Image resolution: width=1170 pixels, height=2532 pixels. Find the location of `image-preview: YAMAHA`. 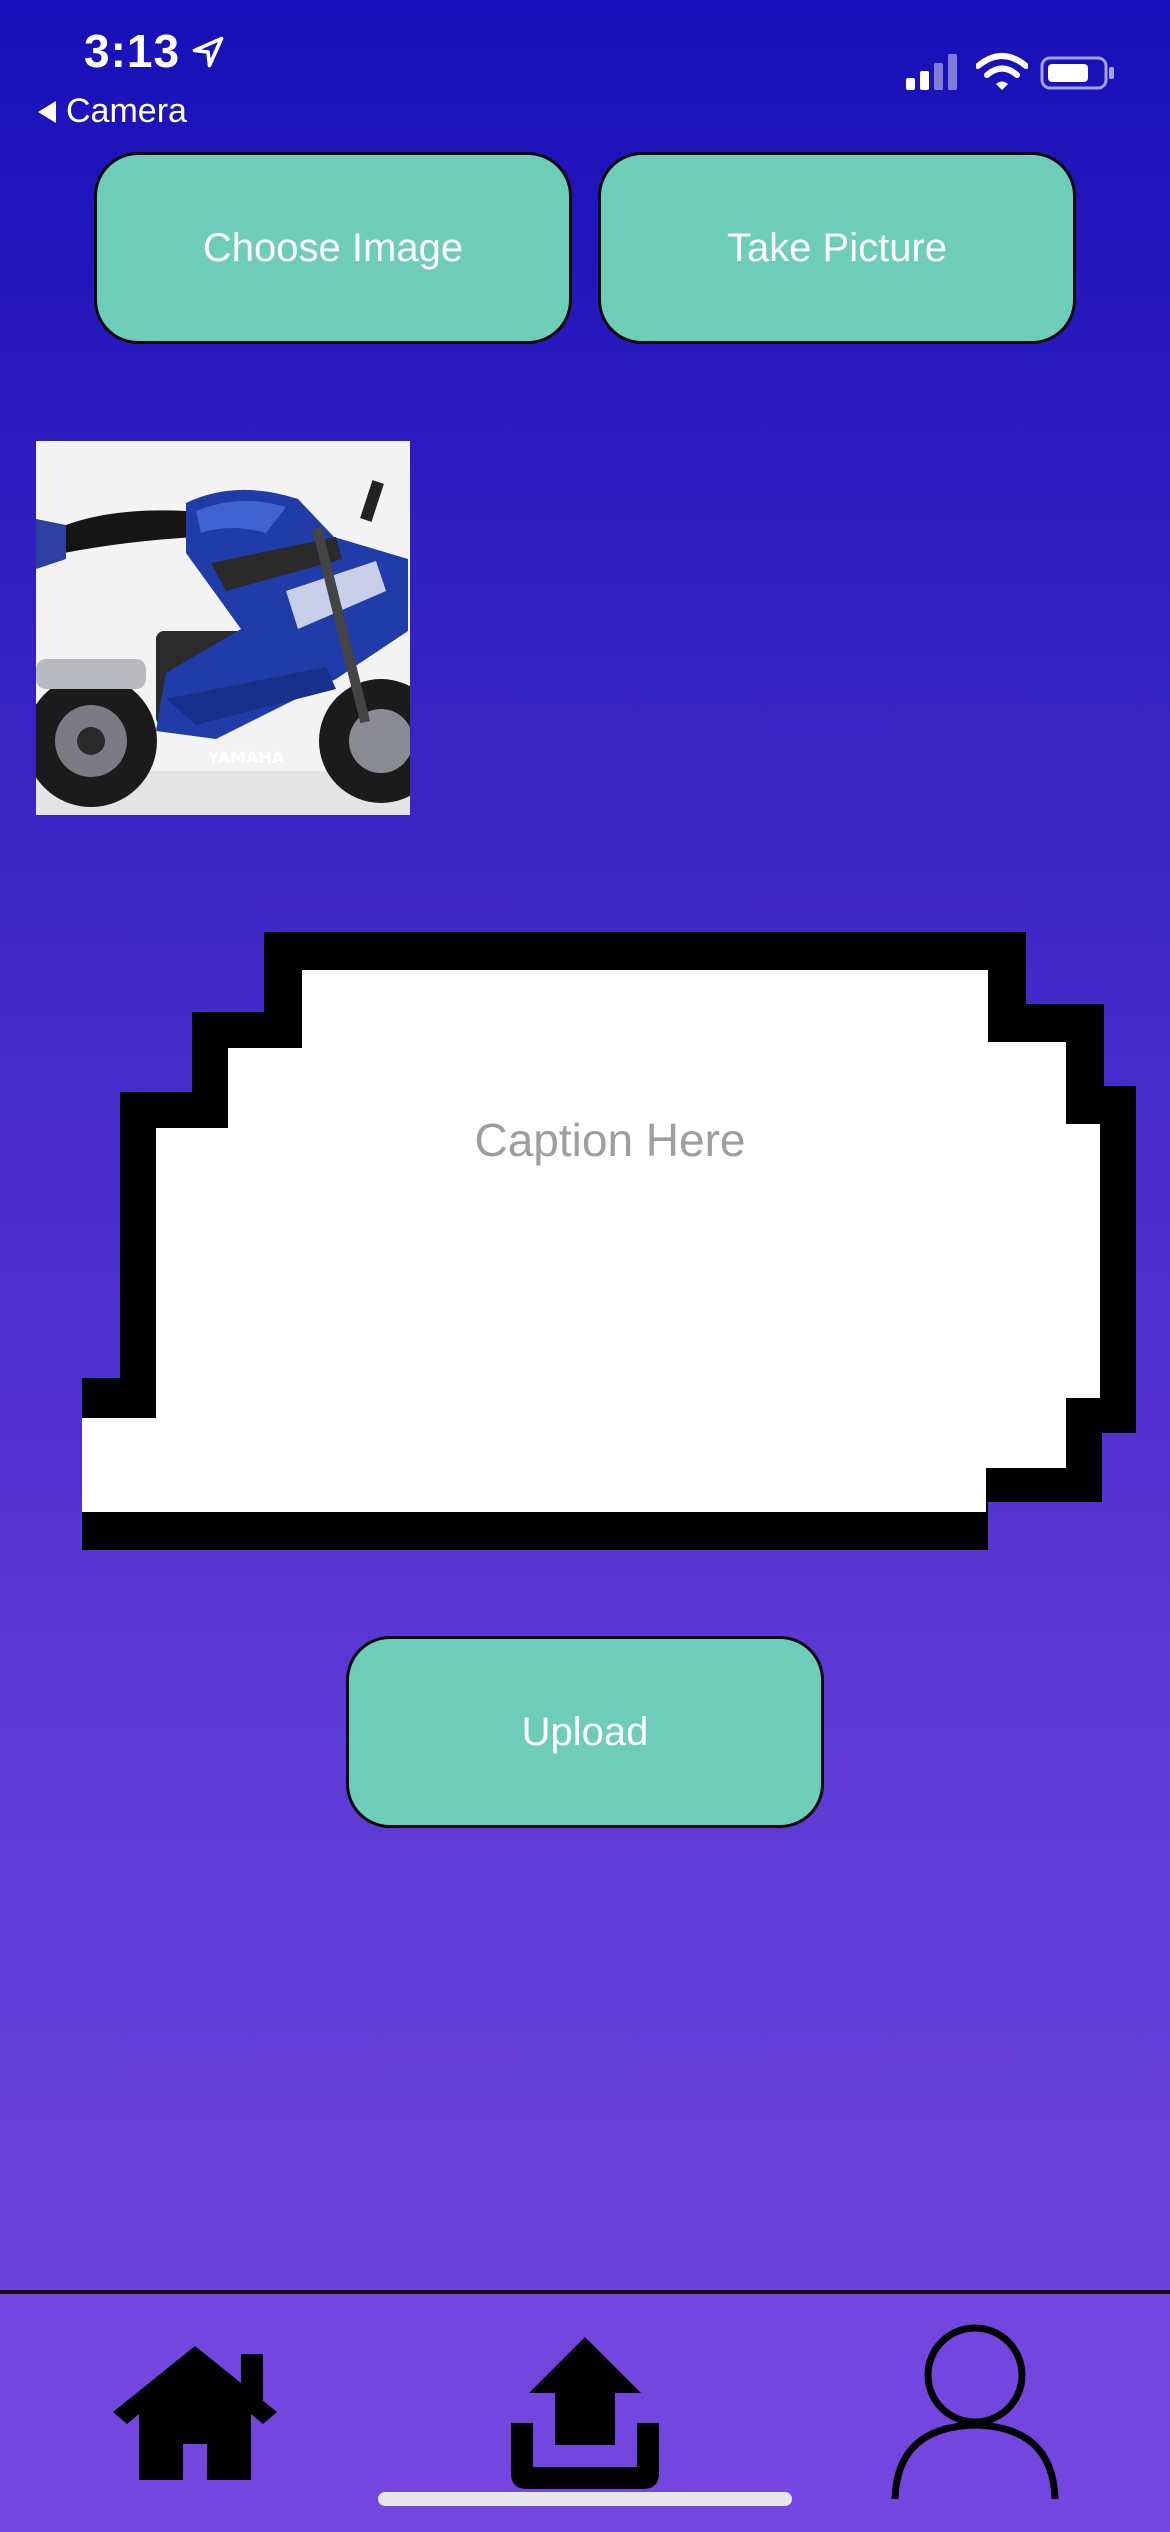

image-preview: YAMAHA is located at coordinates (223, 628).